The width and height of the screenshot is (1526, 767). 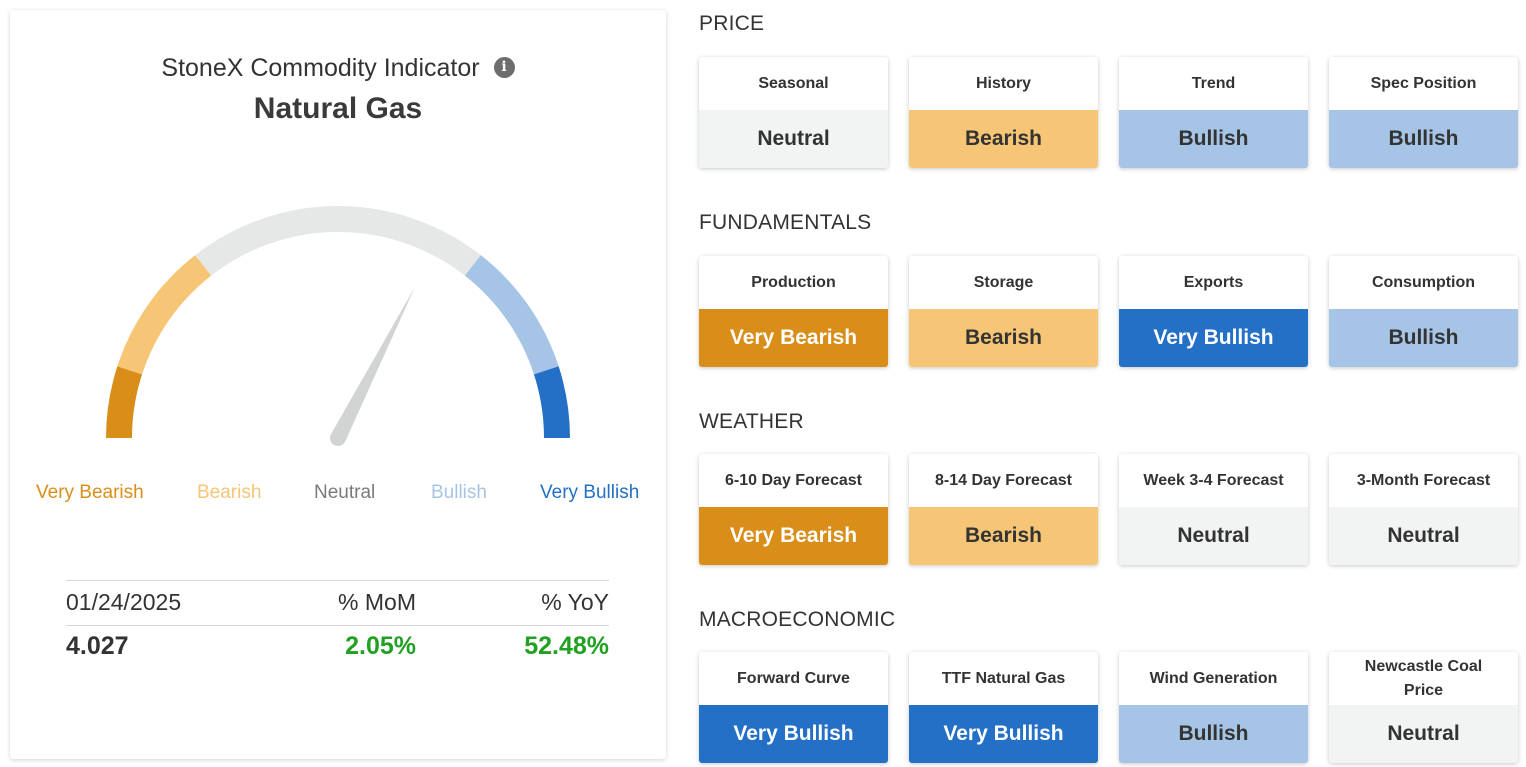 What do you see at coordinates (124, 402) in the screenshot?
I see `gauge-segment-very-bearish` at bounding box center [124, 402].